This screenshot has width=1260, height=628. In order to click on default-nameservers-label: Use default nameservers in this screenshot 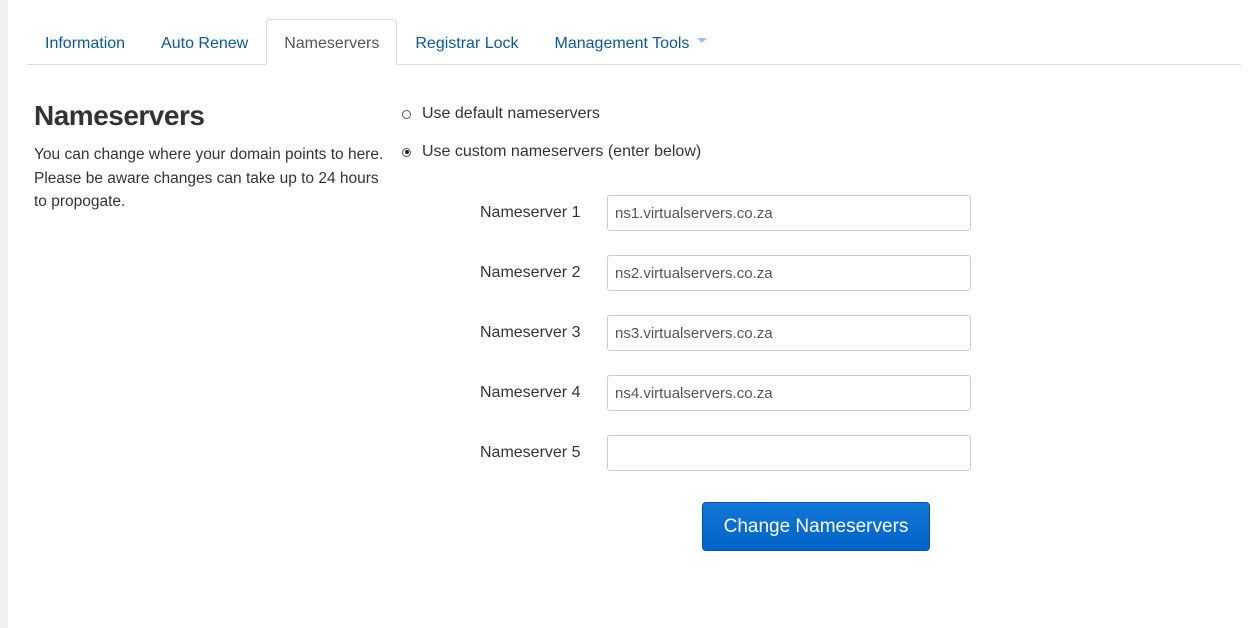, I will do `click(511, 113)`.